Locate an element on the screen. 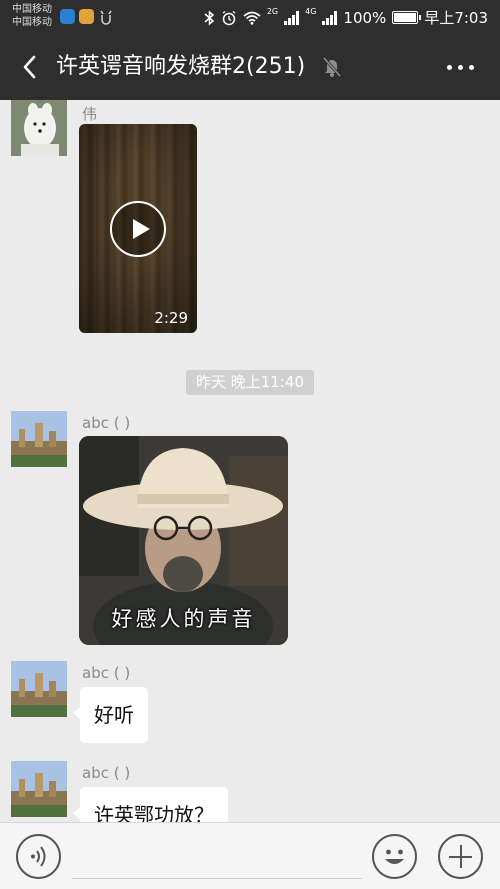  wifi-icon is located at coordinates (252, 18).